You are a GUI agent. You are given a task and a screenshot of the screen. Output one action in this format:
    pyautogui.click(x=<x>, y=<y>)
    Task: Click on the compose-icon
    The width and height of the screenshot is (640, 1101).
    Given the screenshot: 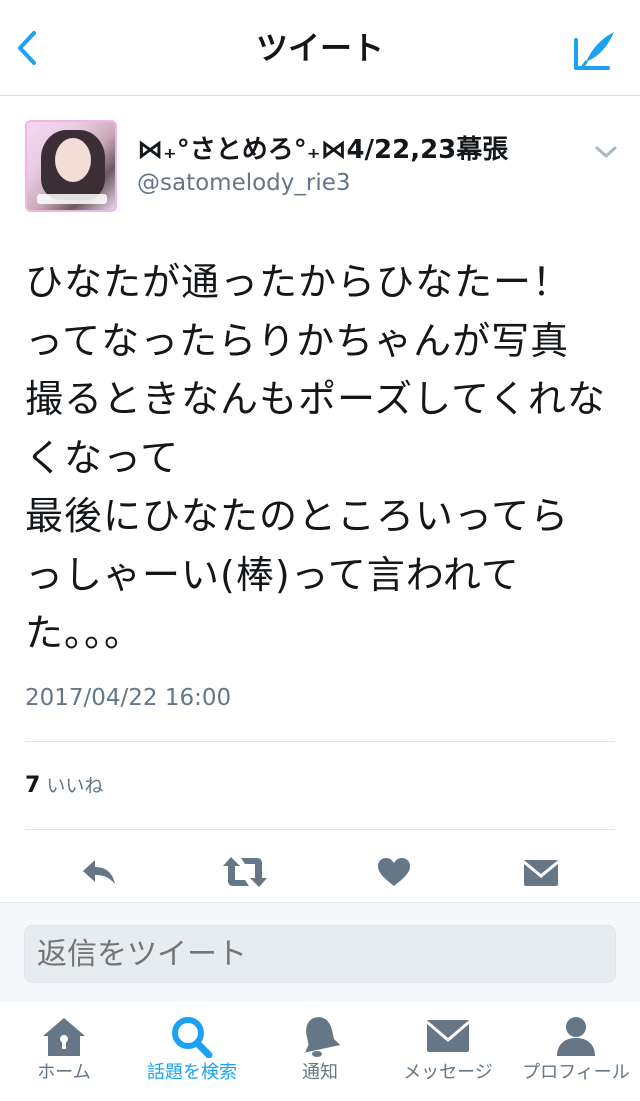 What is the action you would take?
    pyautogui.click(x=594, y=51)
    